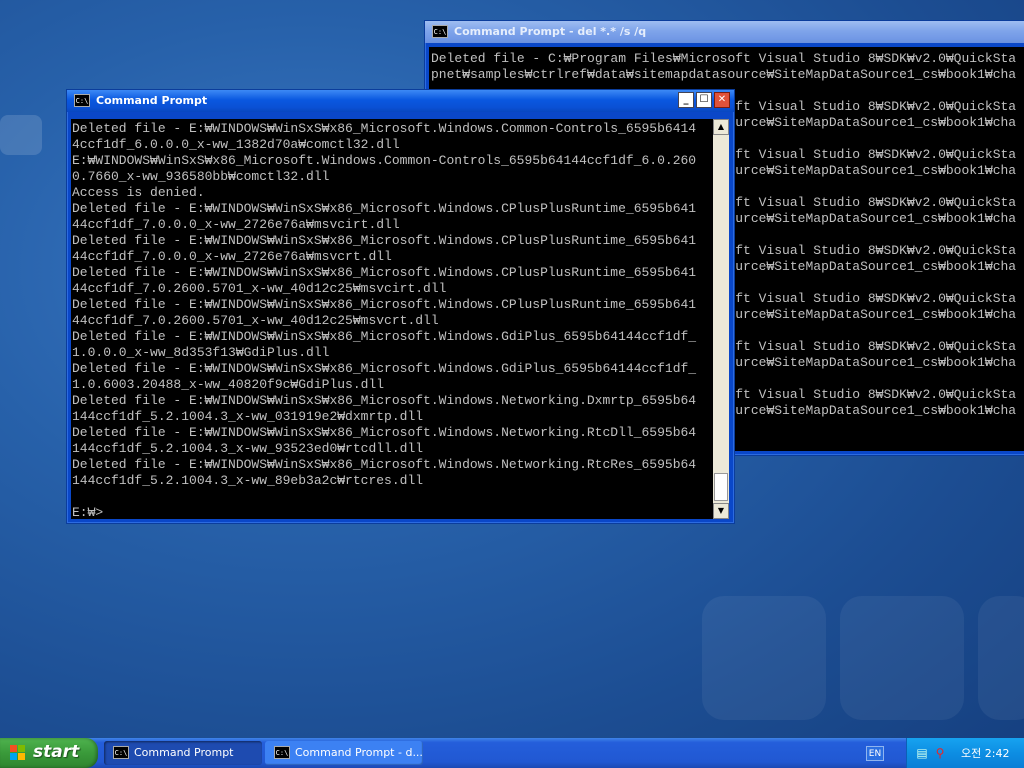 The image size is (1024, 768). Describe the element at coordinates (922, 753) in the screenshot. I see `network-icon: ▤` at that location.